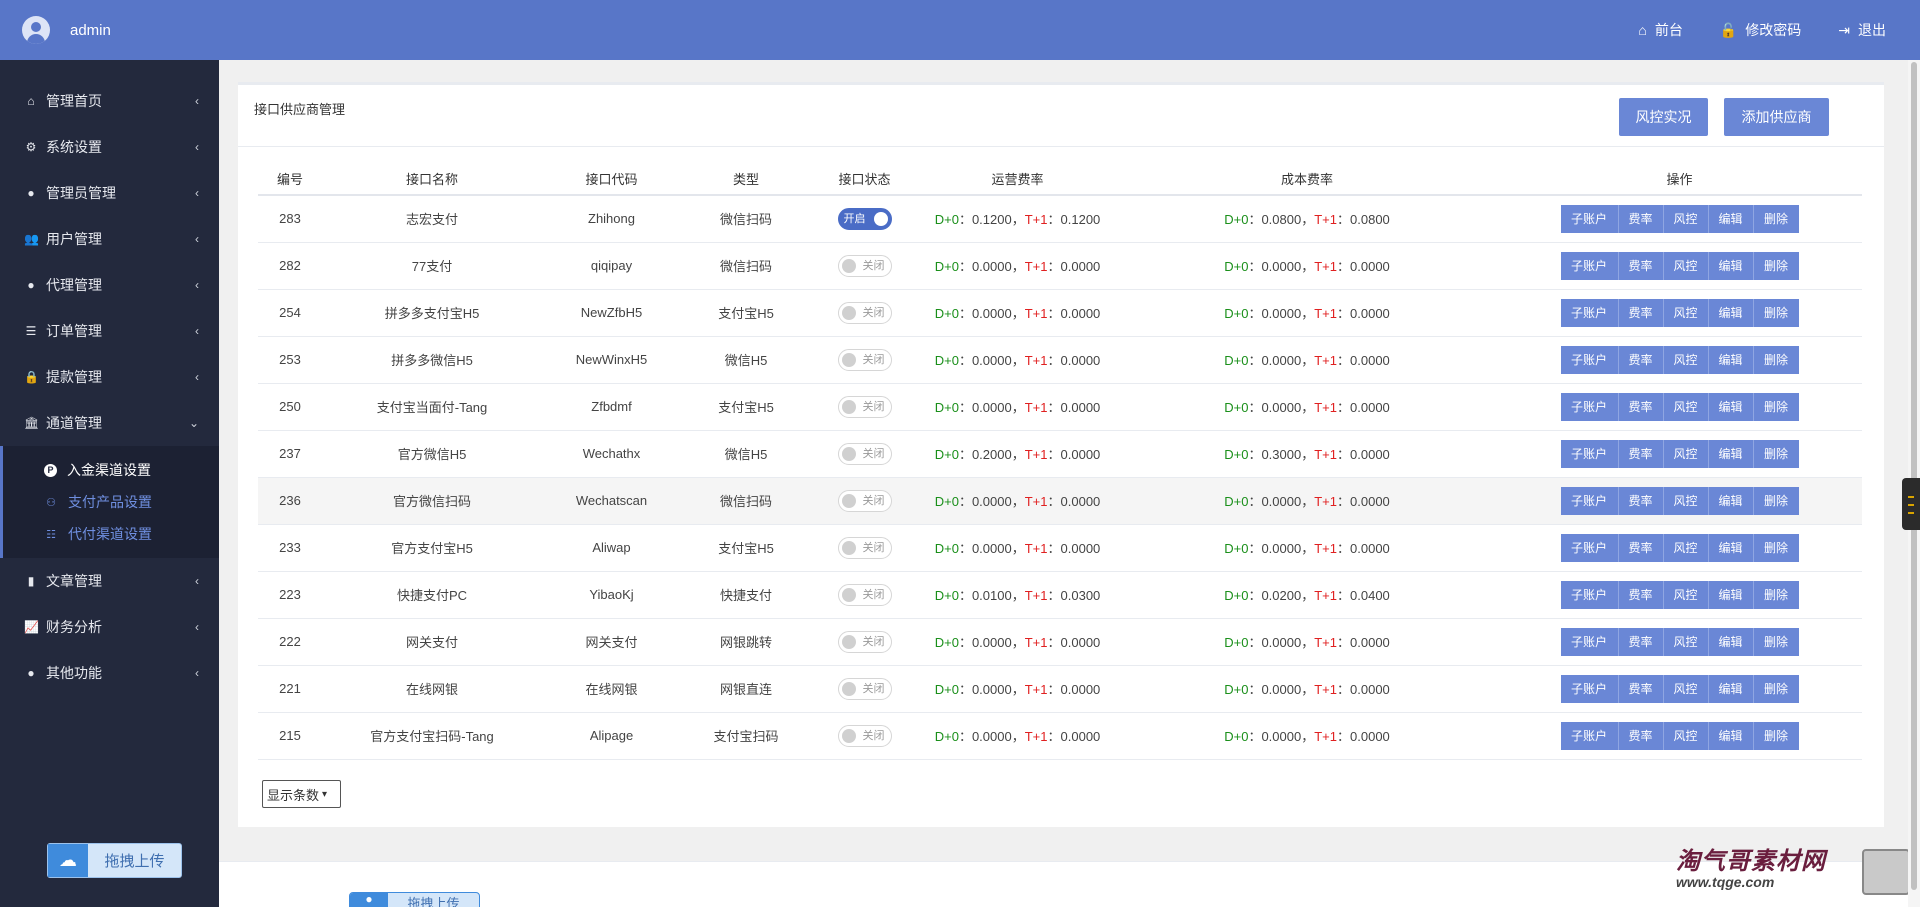  Describe the element at coordinates (109, 331) in the screenshot. I see `sidebar-item-order-management: ☰ 订单管理 ‹` at that location.